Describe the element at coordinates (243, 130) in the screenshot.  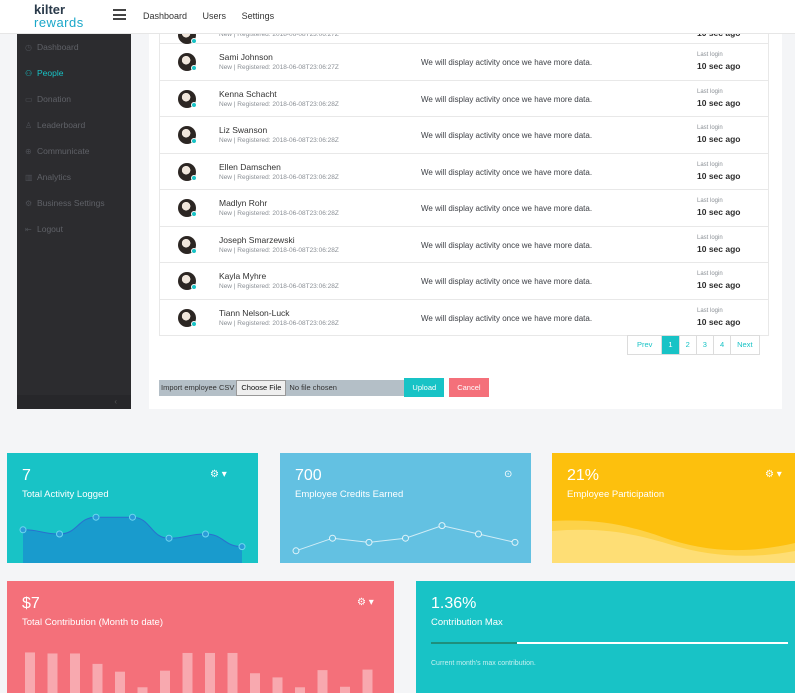
I see `person-name: Liz Swanson` at that location.